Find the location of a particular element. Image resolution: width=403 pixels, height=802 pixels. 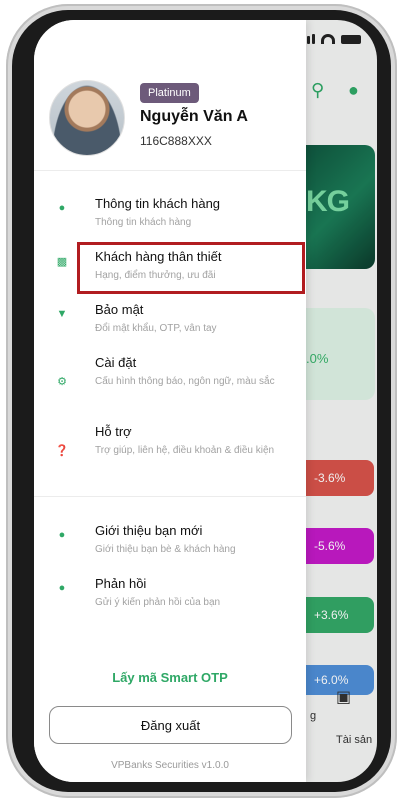

menu-item-feedback: ● Phản hồi Gửi ý kiến phản hồi của bạn is located at coordinates (174, 594).